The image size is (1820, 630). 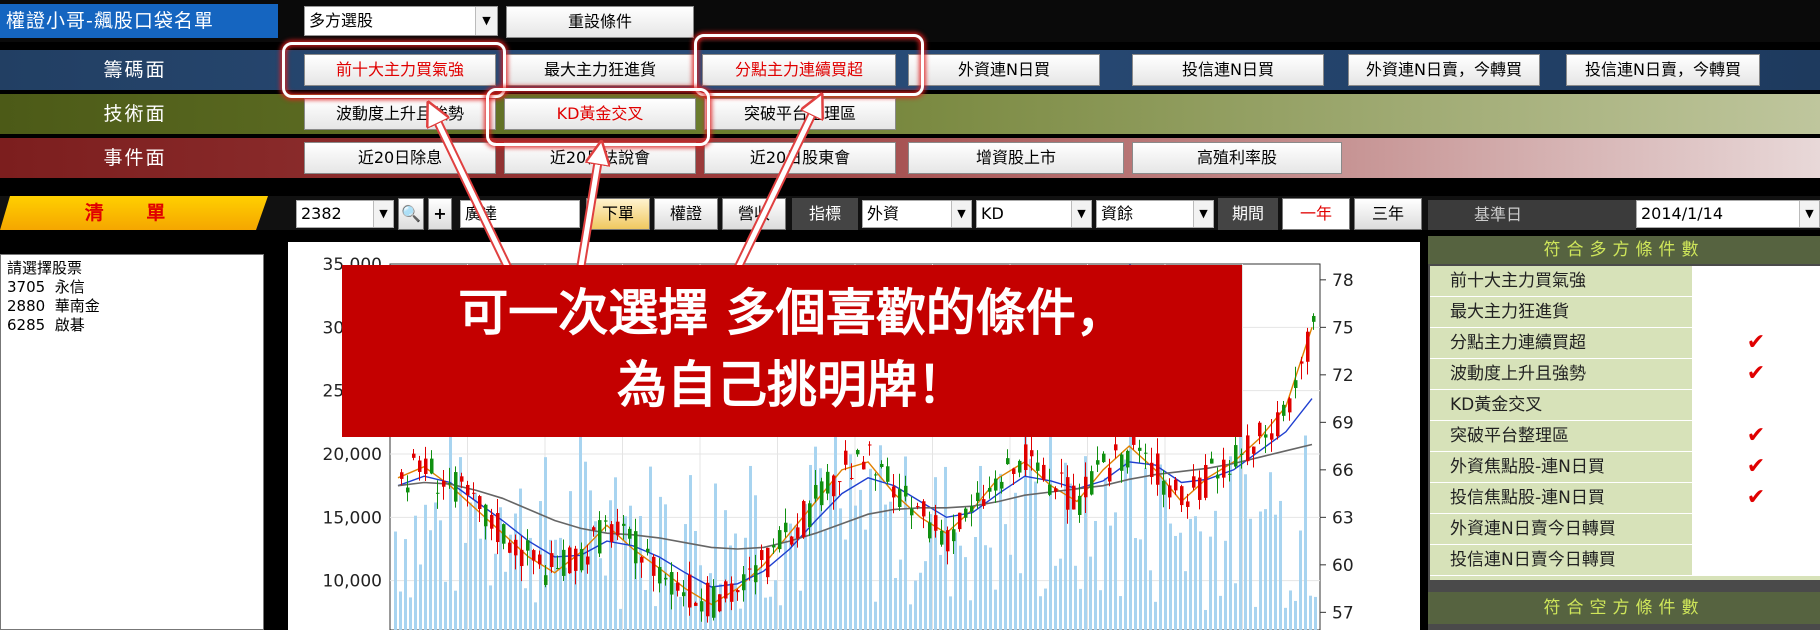 What do you see at coordinates (1155, 214) in the screenshot?
I see `indicator-select-3: 資餘 ▼` at bounding box center [1155, 214].